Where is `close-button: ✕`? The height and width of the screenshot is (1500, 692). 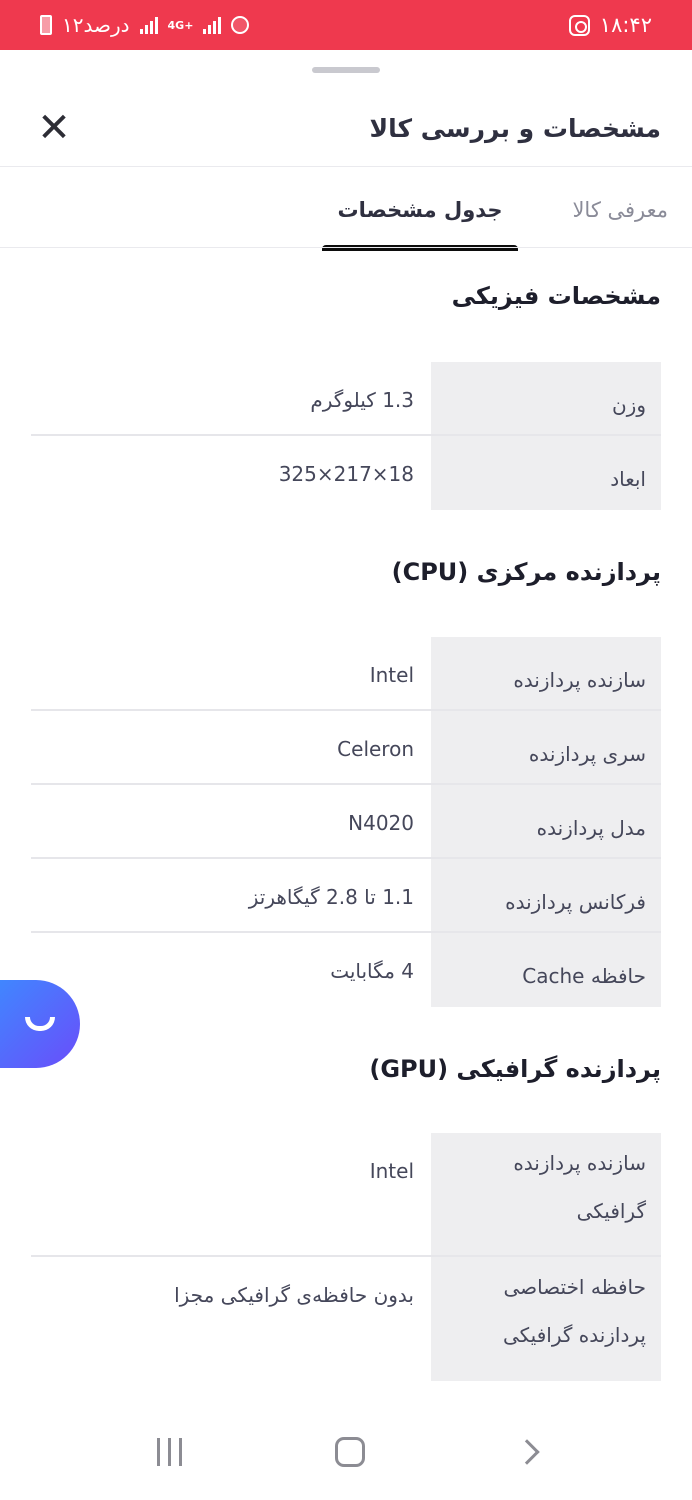
close-button: ✕ is located at coordinates (54, 128).